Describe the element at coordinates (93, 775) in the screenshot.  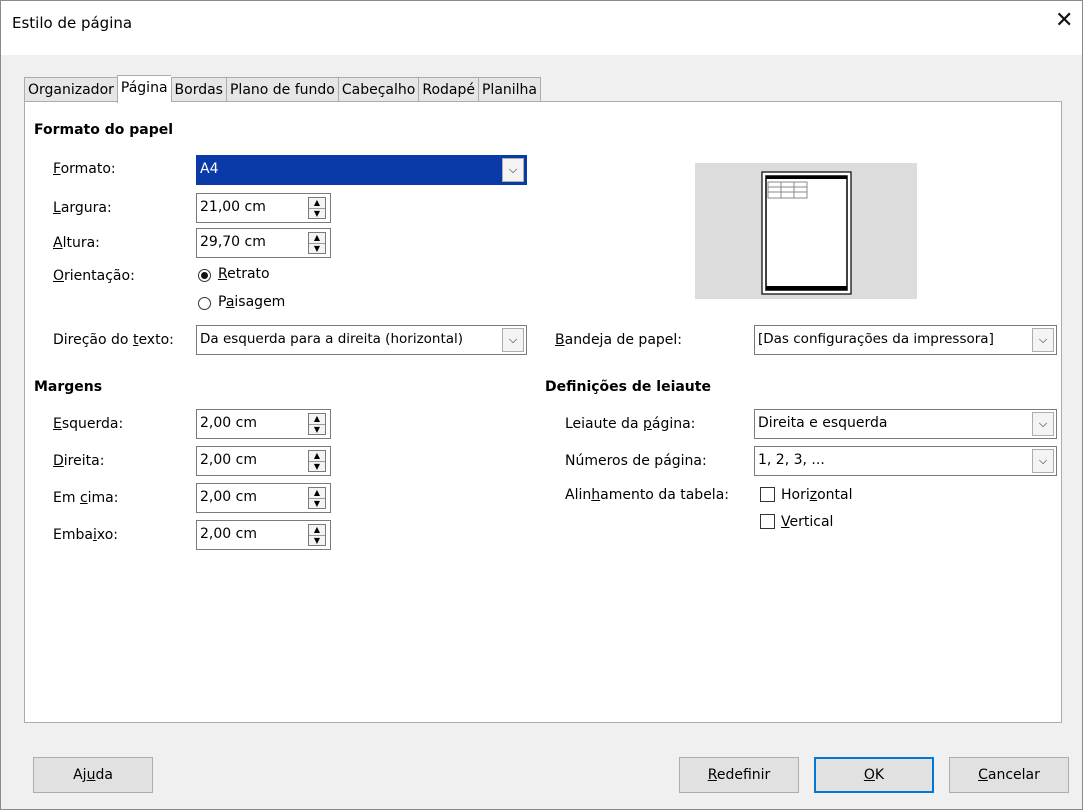
I see `help-button: Ajuda` at that location.